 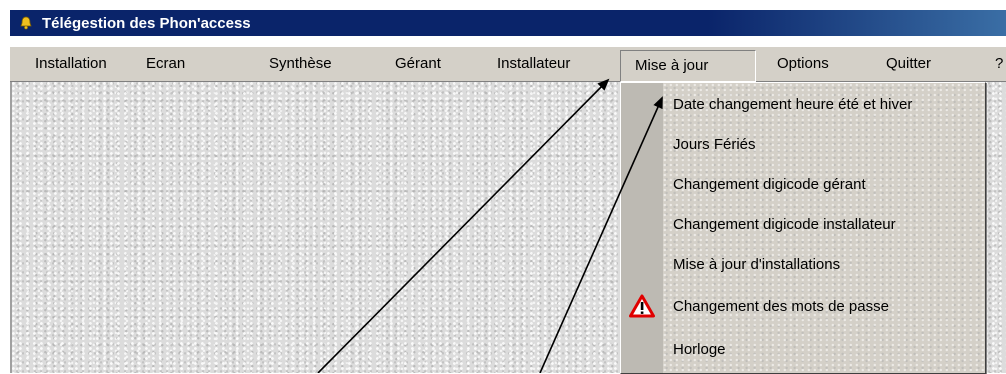 I want to click on dropdown-item-label: Changement des mots de passe, so click(x=781, y=306).